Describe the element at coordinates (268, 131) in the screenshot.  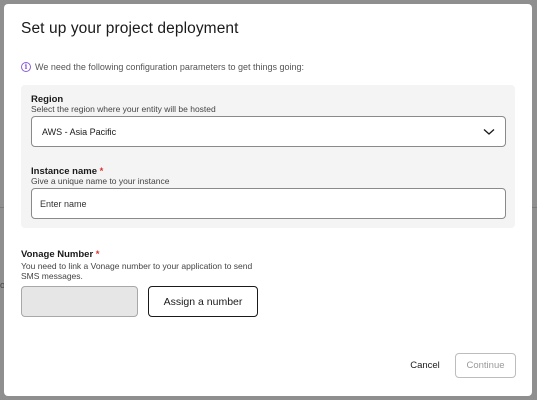
I see `region-select: AWS - Asia Pacific` at that location.